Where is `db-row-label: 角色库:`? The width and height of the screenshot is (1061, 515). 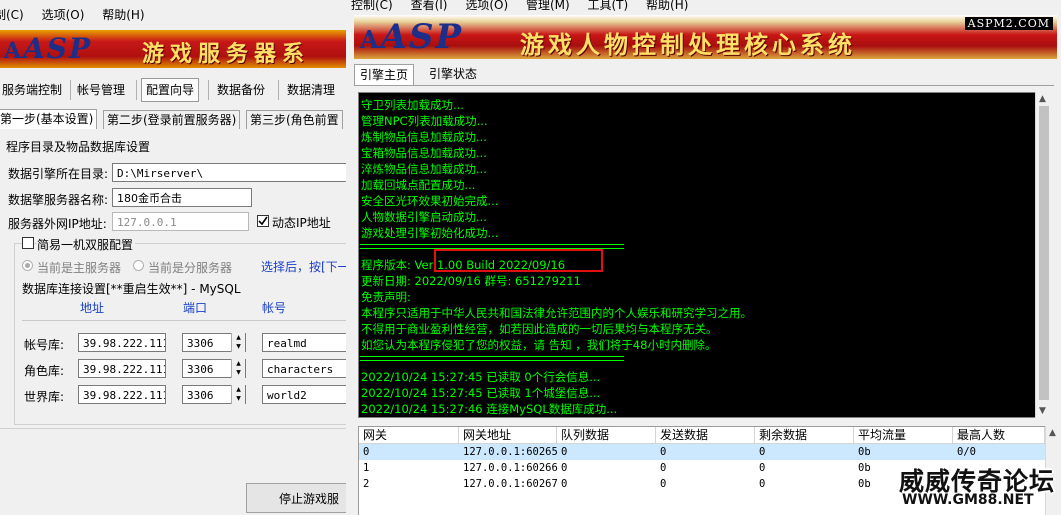
db-row-label: 角色库: is located at coordinates (44, 371).